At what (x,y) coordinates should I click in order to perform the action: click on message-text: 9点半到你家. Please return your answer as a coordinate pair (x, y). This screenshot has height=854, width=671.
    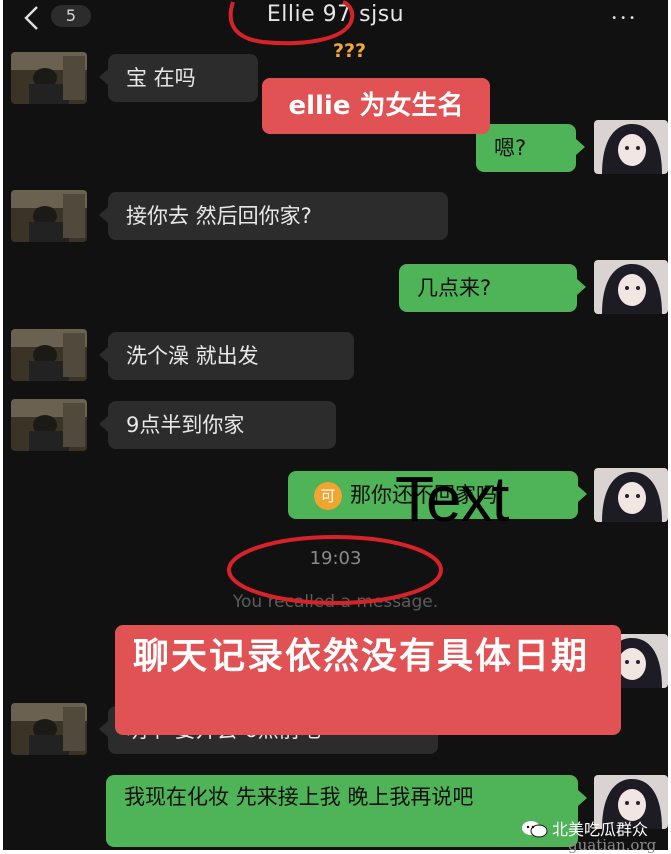
    Looking at the image, I should click on (185, 425).